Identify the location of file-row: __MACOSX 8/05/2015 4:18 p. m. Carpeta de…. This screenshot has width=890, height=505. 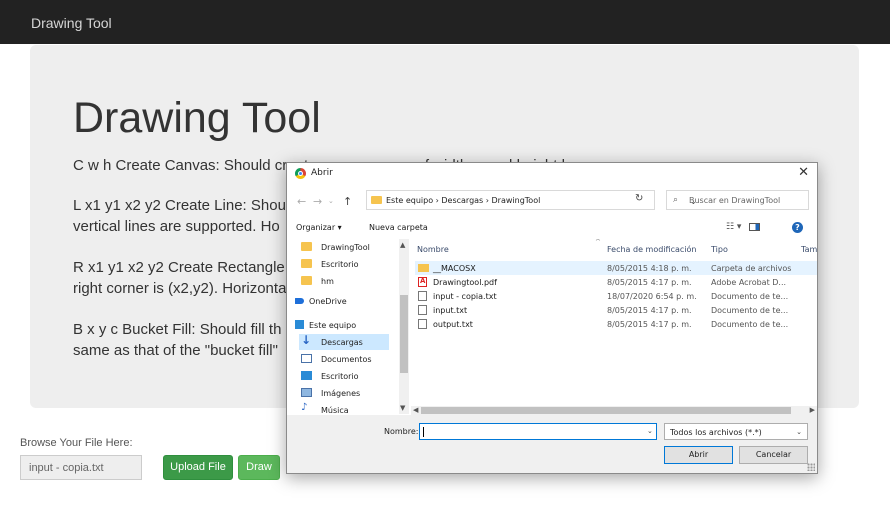
(616, 268).